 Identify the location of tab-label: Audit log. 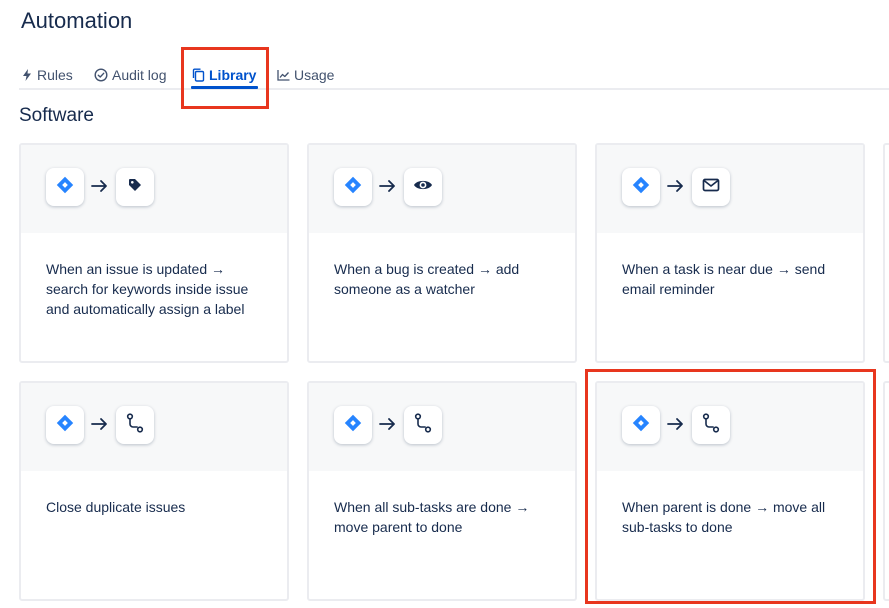
(139, 75).